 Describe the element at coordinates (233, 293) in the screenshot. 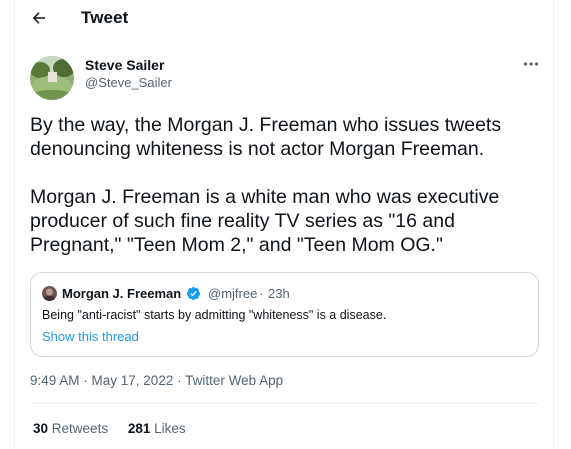

I see `quoted-author-handle: @mjfree` at that location.